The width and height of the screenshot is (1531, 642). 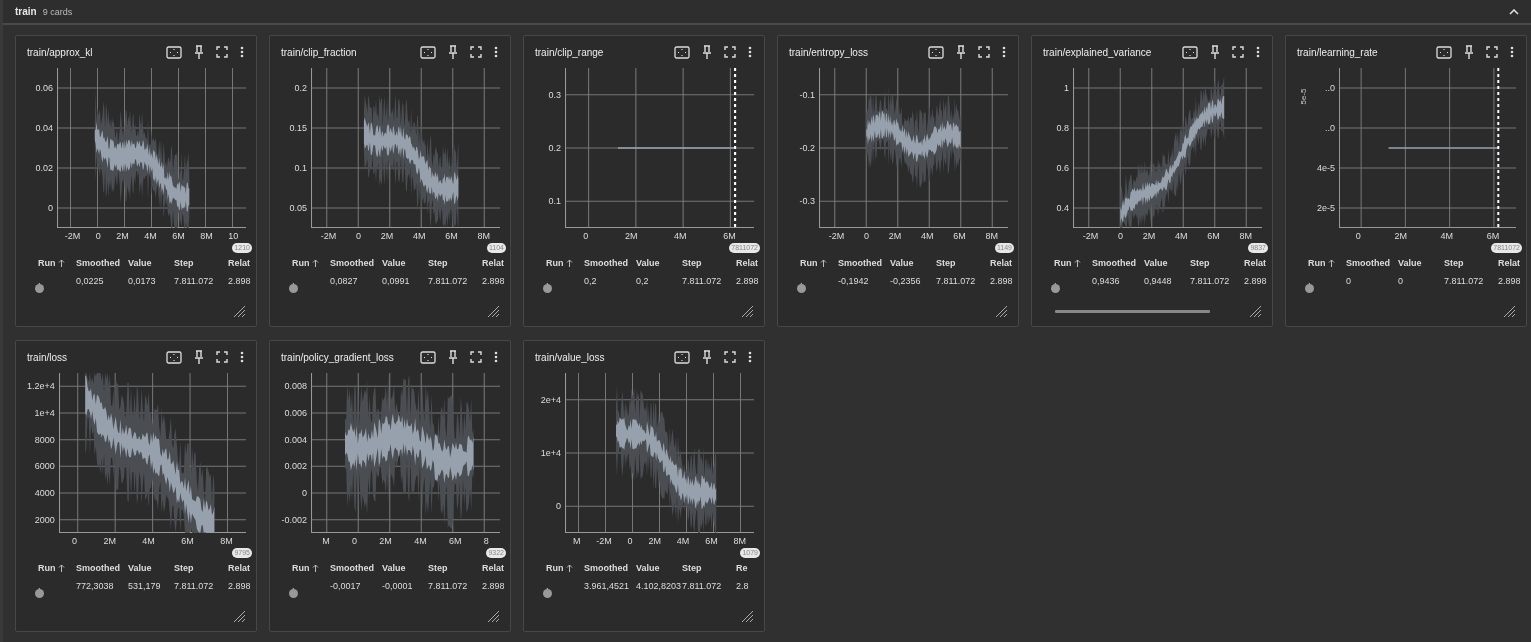 I want to click on tick-label: 1.2e+4, so click(x=41, y=386).